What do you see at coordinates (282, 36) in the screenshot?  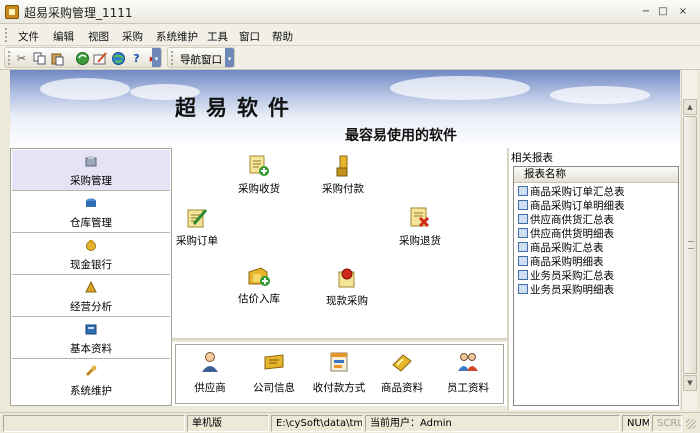 I see `menu-help: 帮助` at bounding box center [282, 36].